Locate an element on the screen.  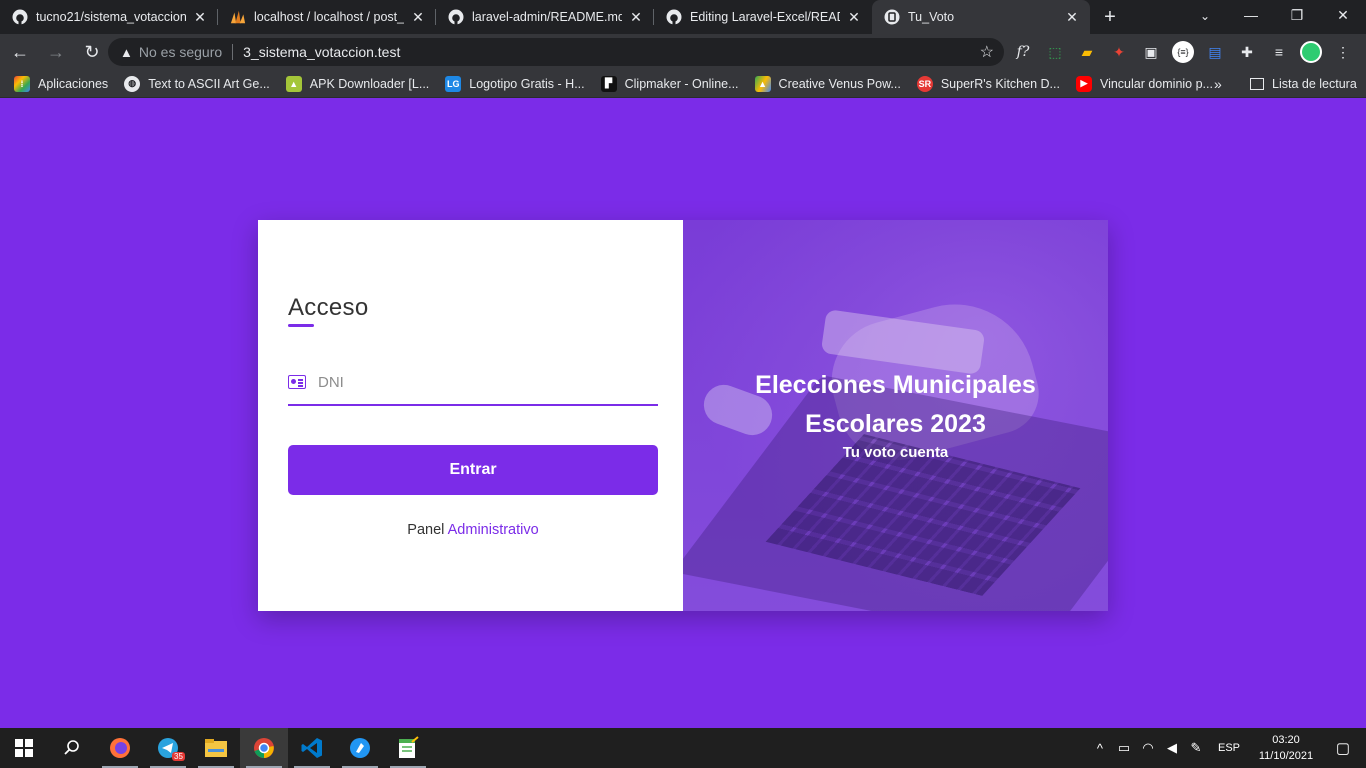
tab-title: localhost / localhost / post_v is located at coordinates (329, 17).